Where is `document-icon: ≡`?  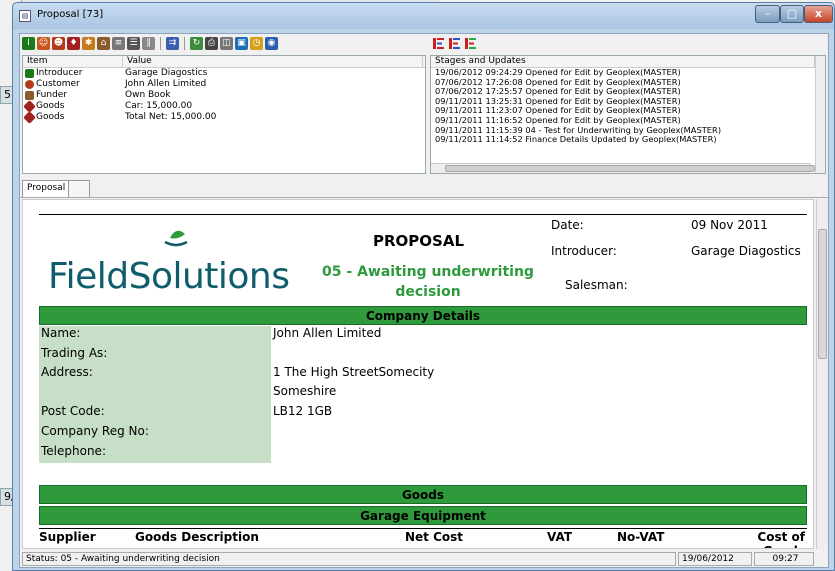
document-icon: ≡ is located at coordinates (118, 43).